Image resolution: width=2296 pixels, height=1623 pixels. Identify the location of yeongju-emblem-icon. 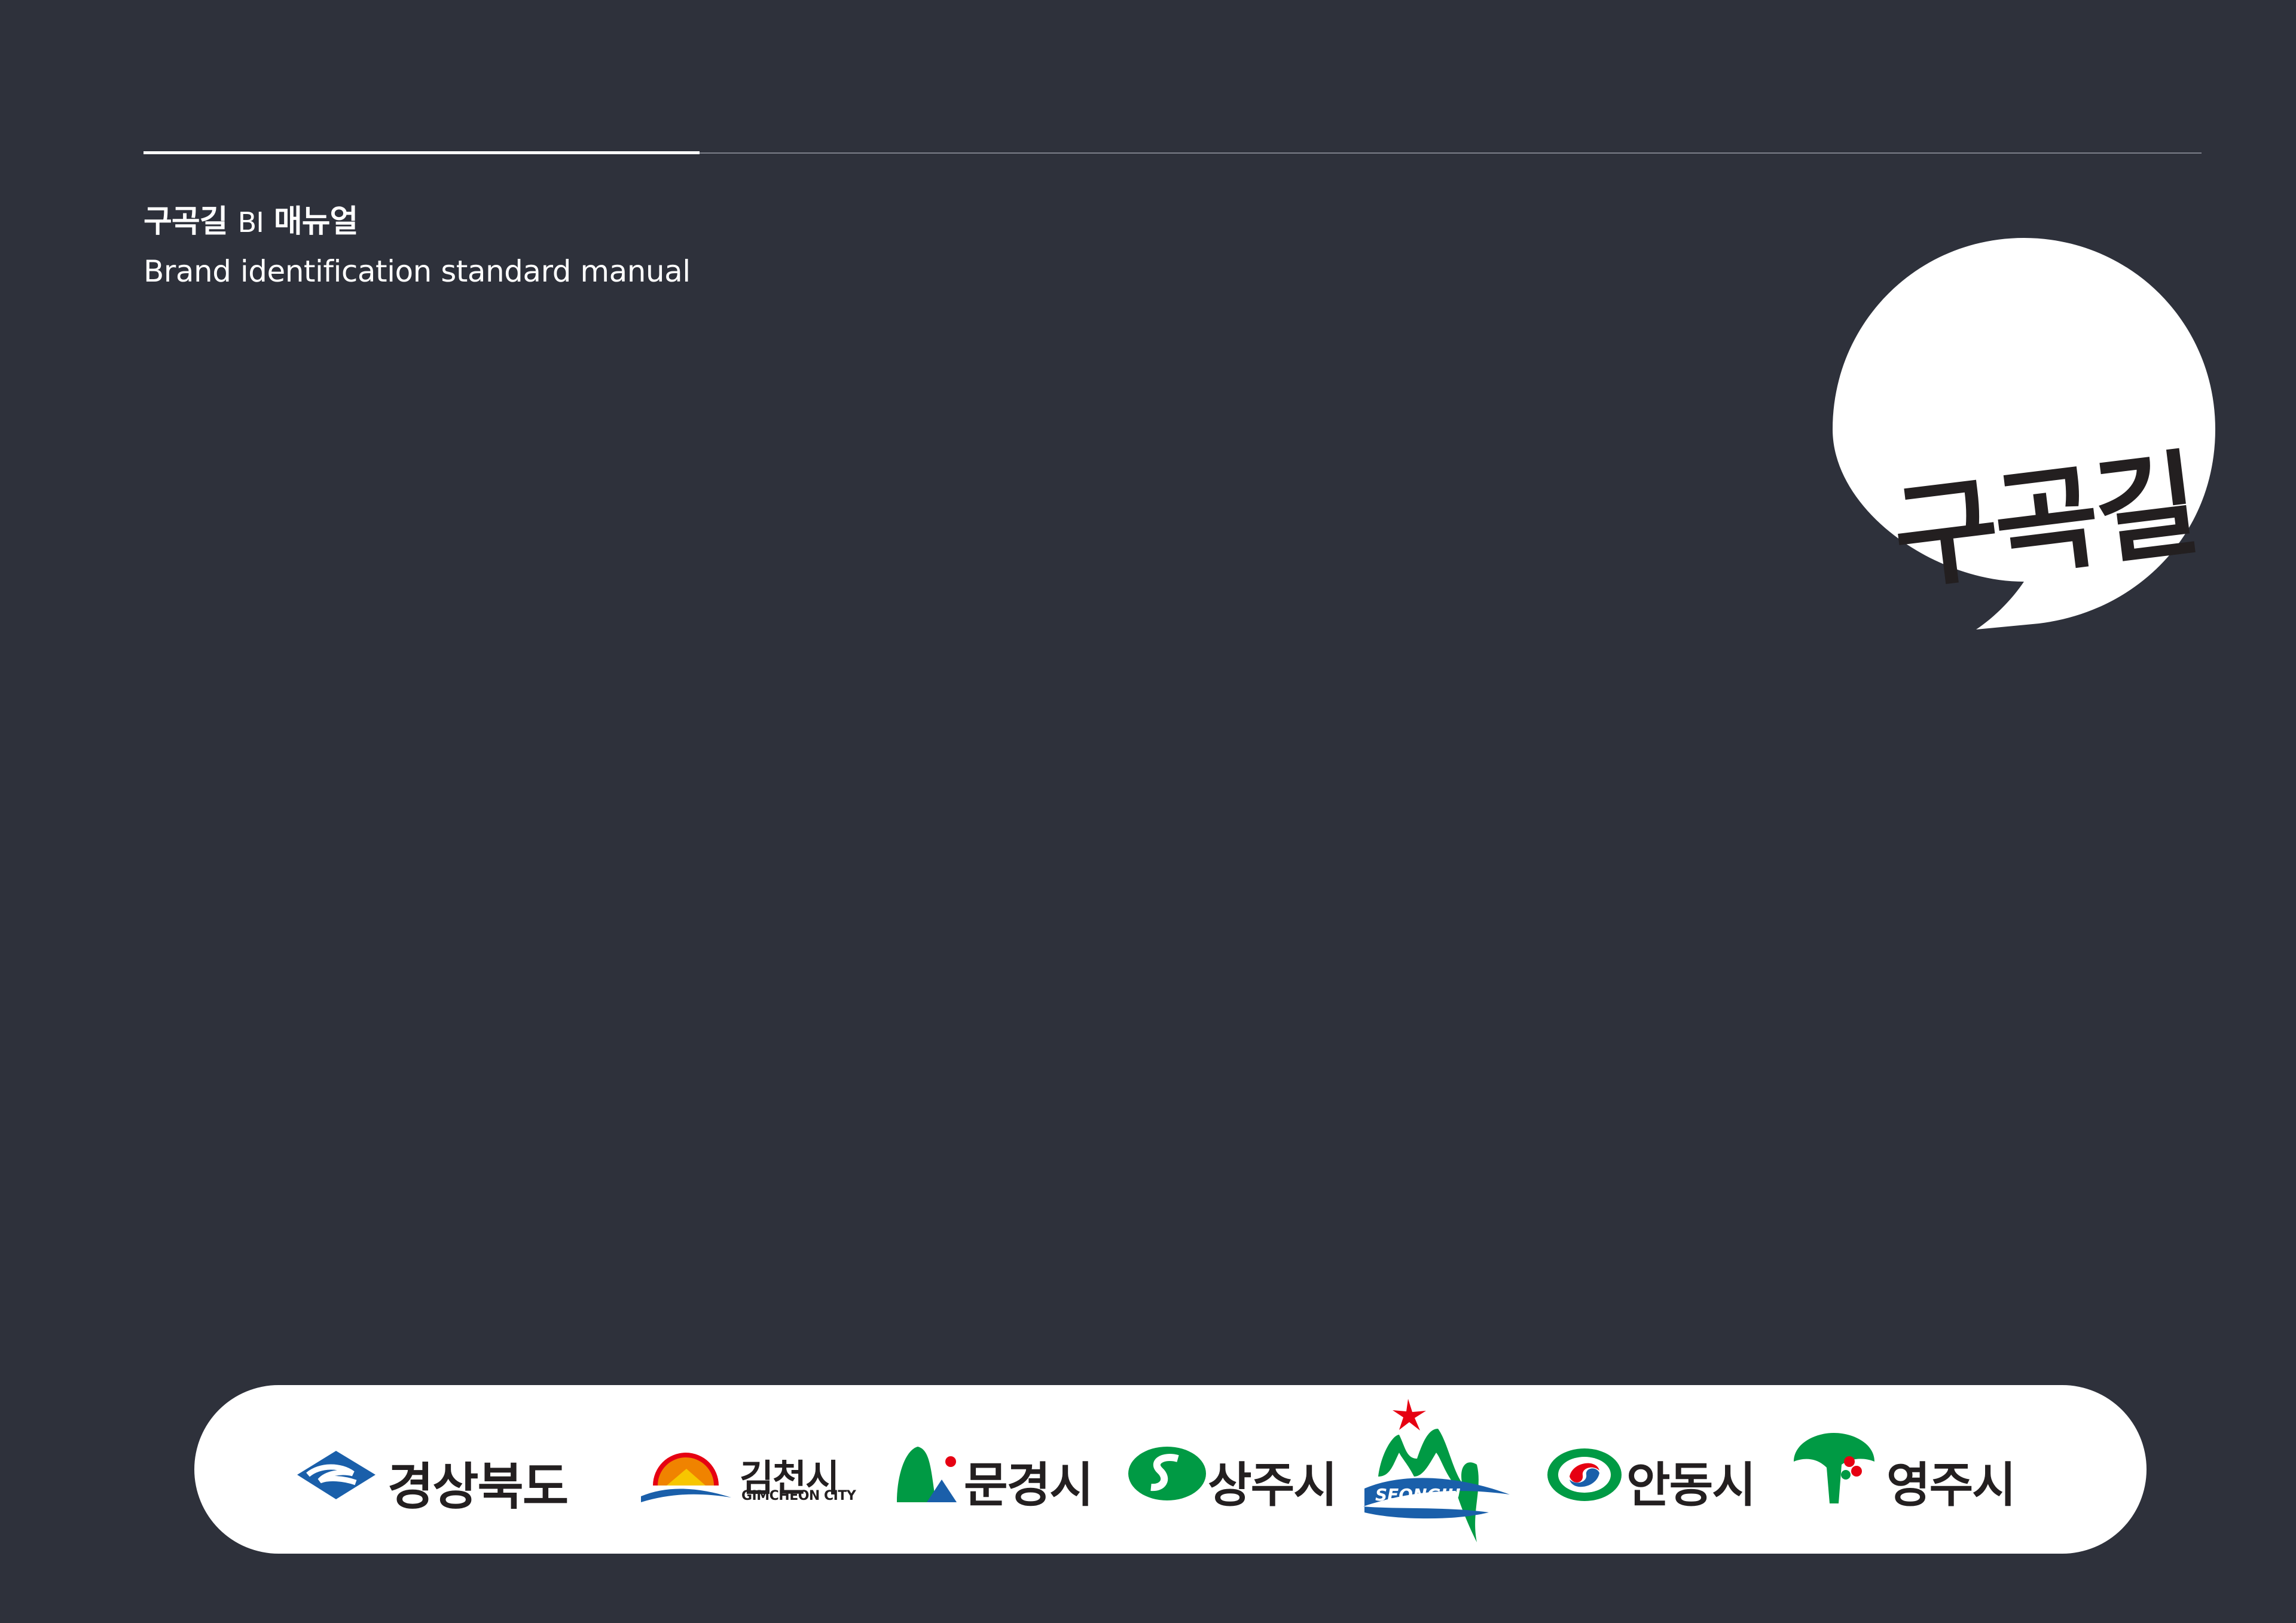
(1834, 1468).